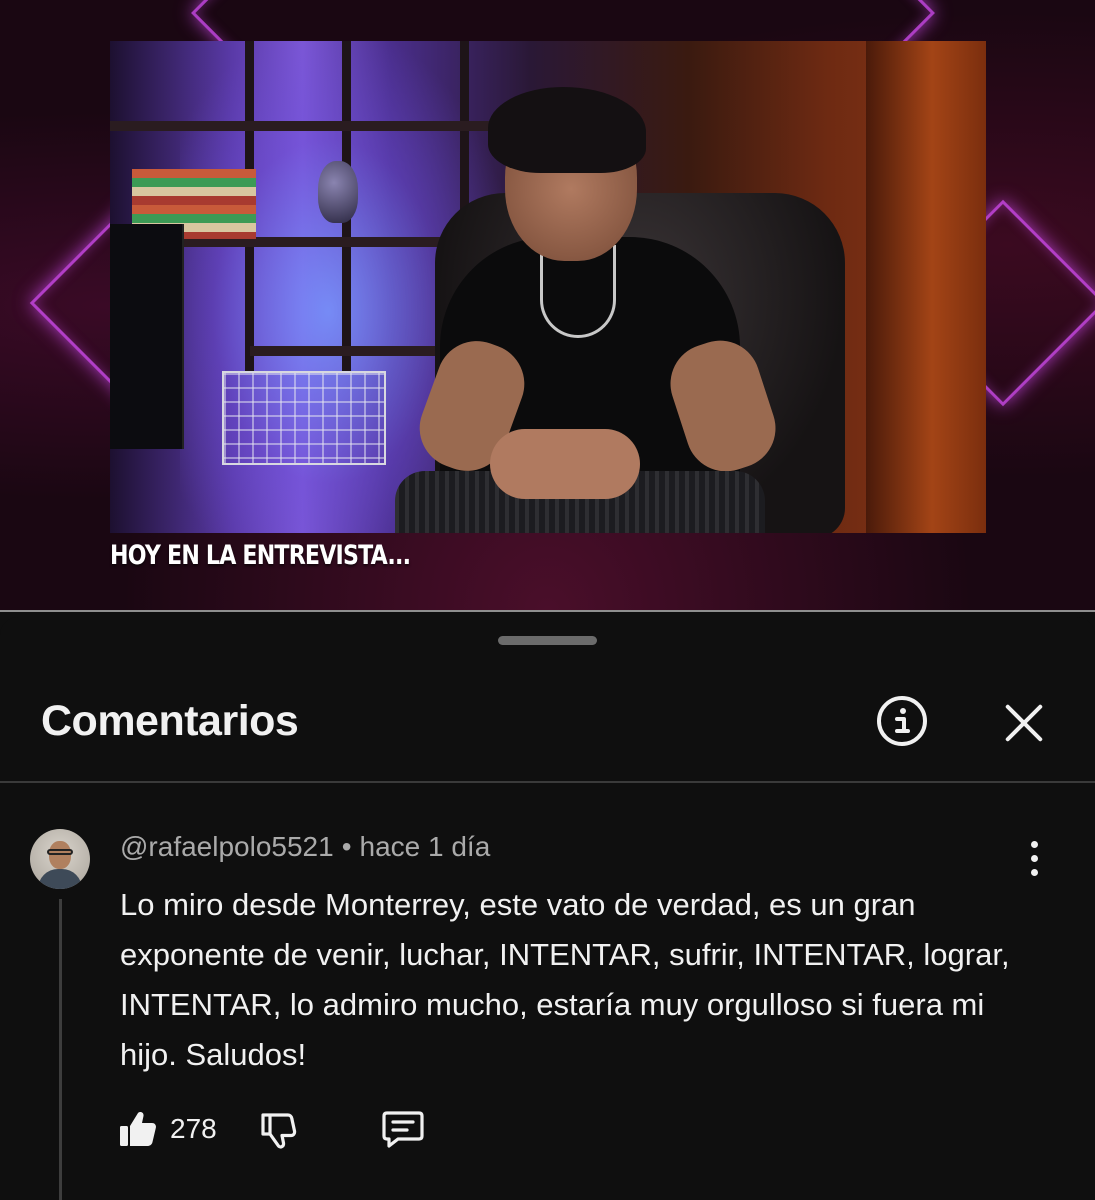 The width and height of the screenshot is (1095, 1200). What do you see at coordinates (60, 879) in the screenshot?
I see `avatar-body` at bounding box center [60, 879].